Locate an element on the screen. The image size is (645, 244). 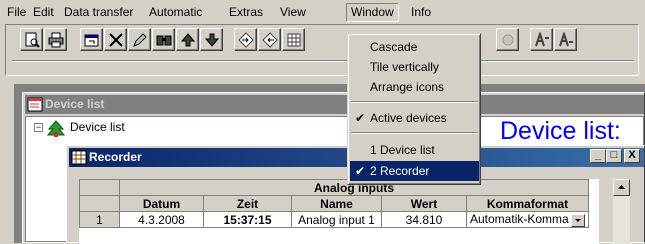
menu-view: View is located at coordinates (293, 12).